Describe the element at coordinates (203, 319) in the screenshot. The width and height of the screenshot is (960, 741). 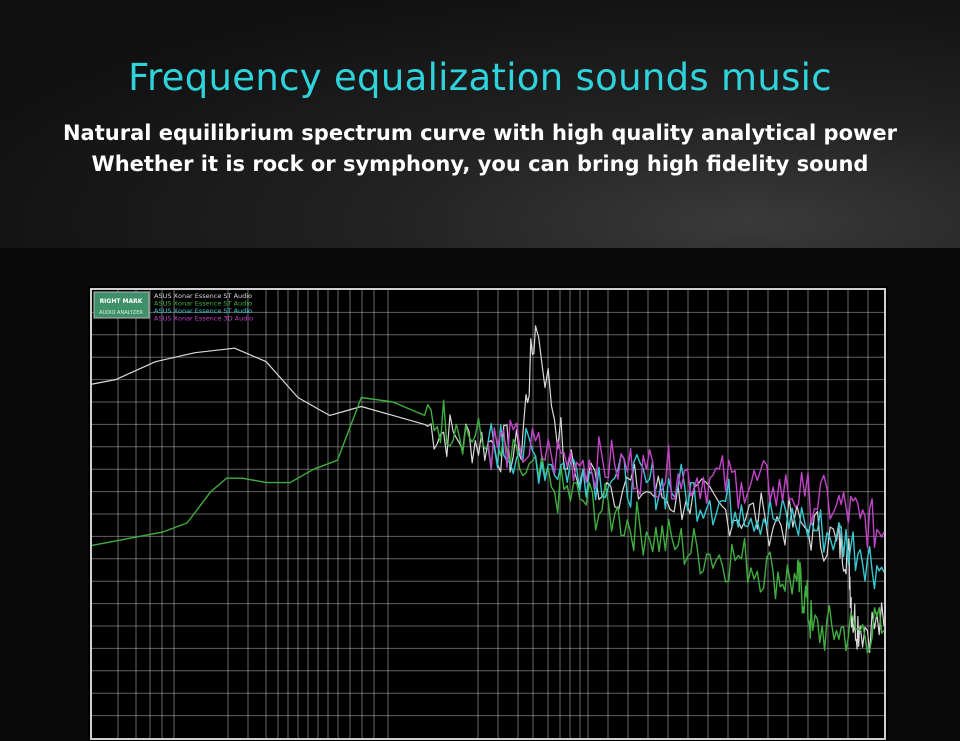
I see `legend-entry: ASUS Xonar Essence 3D Audio` at that location.